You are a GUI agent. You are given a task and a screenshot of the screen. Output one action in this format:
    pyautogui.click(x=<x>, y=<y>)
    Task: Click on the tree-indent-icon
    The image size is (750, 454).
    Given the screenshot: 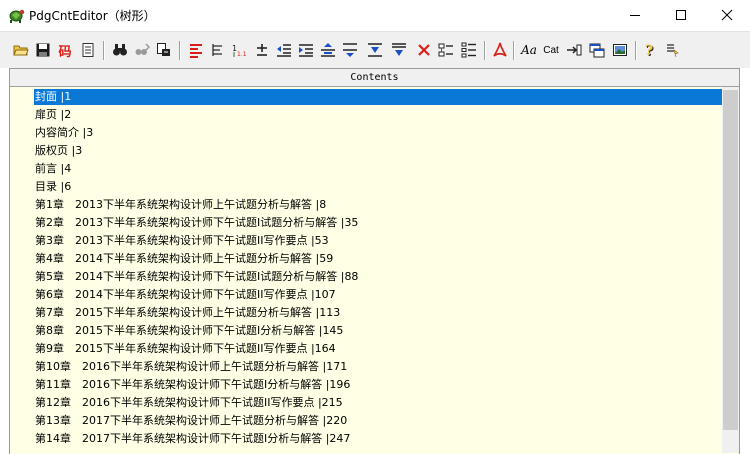 What is the action you would take?
    pyautogui.click(x=217, y=50)
    